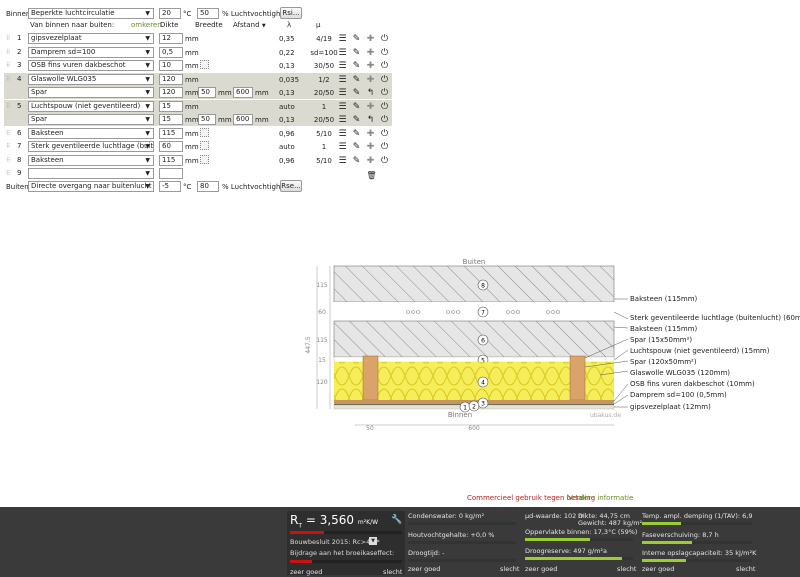 This screenshot has height=577, width=800. What do you see at coordinates (171, 38) in the screenshot?
I see `thickness-input: 12` at bounding box center [171, 38].